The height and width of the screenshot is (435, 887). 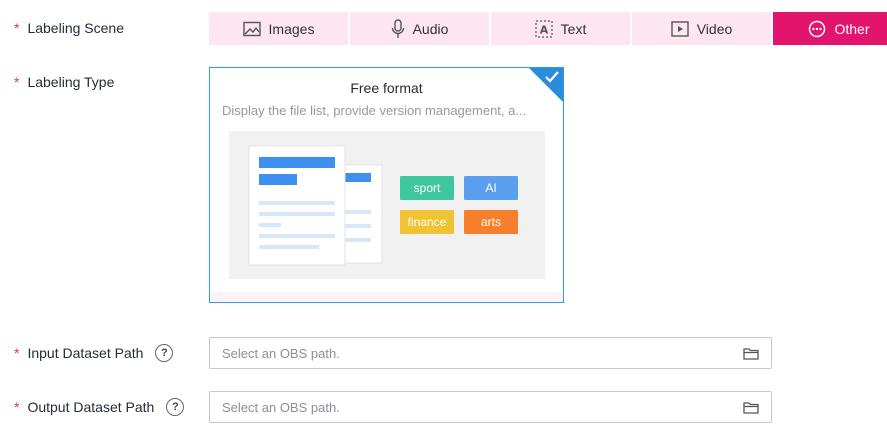 What do you see at coordinates (291, 28) in the screenshot?
I see `tab-label: Images` at bounding box center [291, 28].